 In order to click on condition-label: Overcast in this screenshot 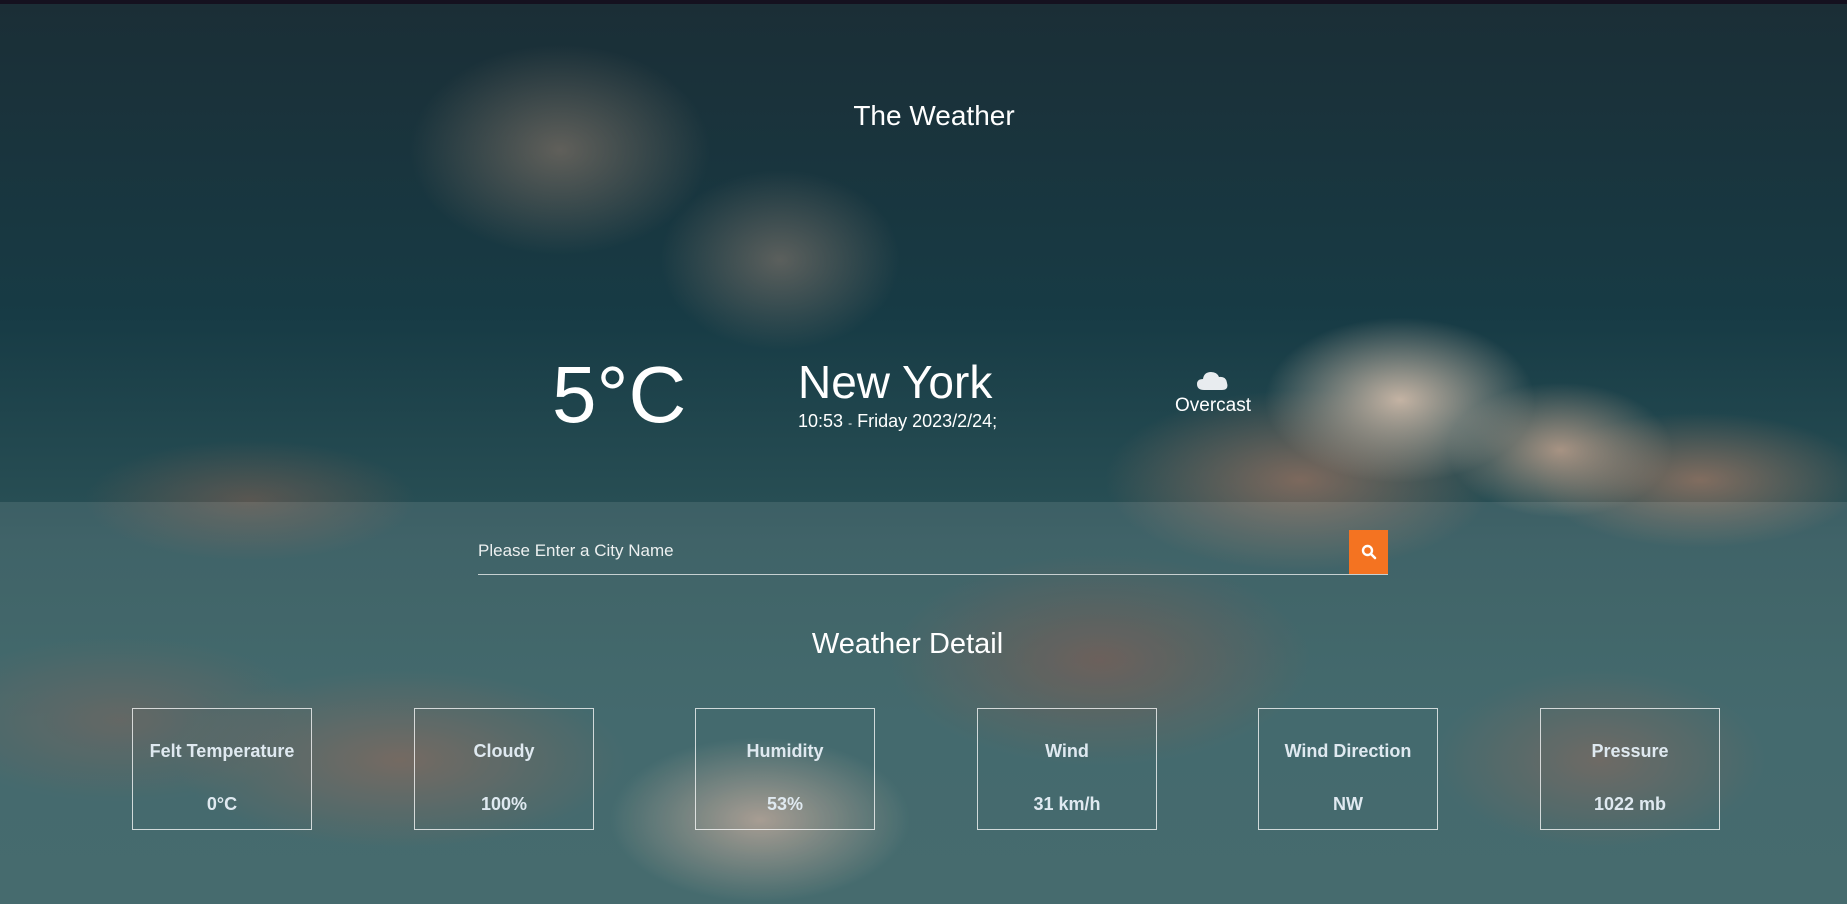, I will do `click(1213, 405)`.